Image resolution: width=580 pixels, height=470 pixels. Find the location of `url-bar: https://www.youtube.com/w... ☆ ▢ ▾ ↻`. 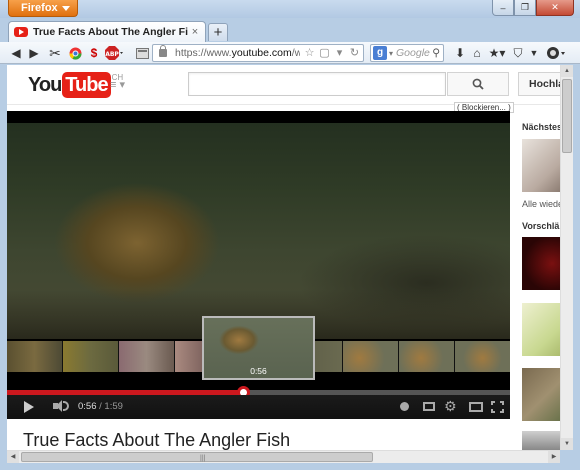

url-bar: https://www.youtube.com/w... ☆ ▢ ▾ ↻ is located at coordinates (258, 53).